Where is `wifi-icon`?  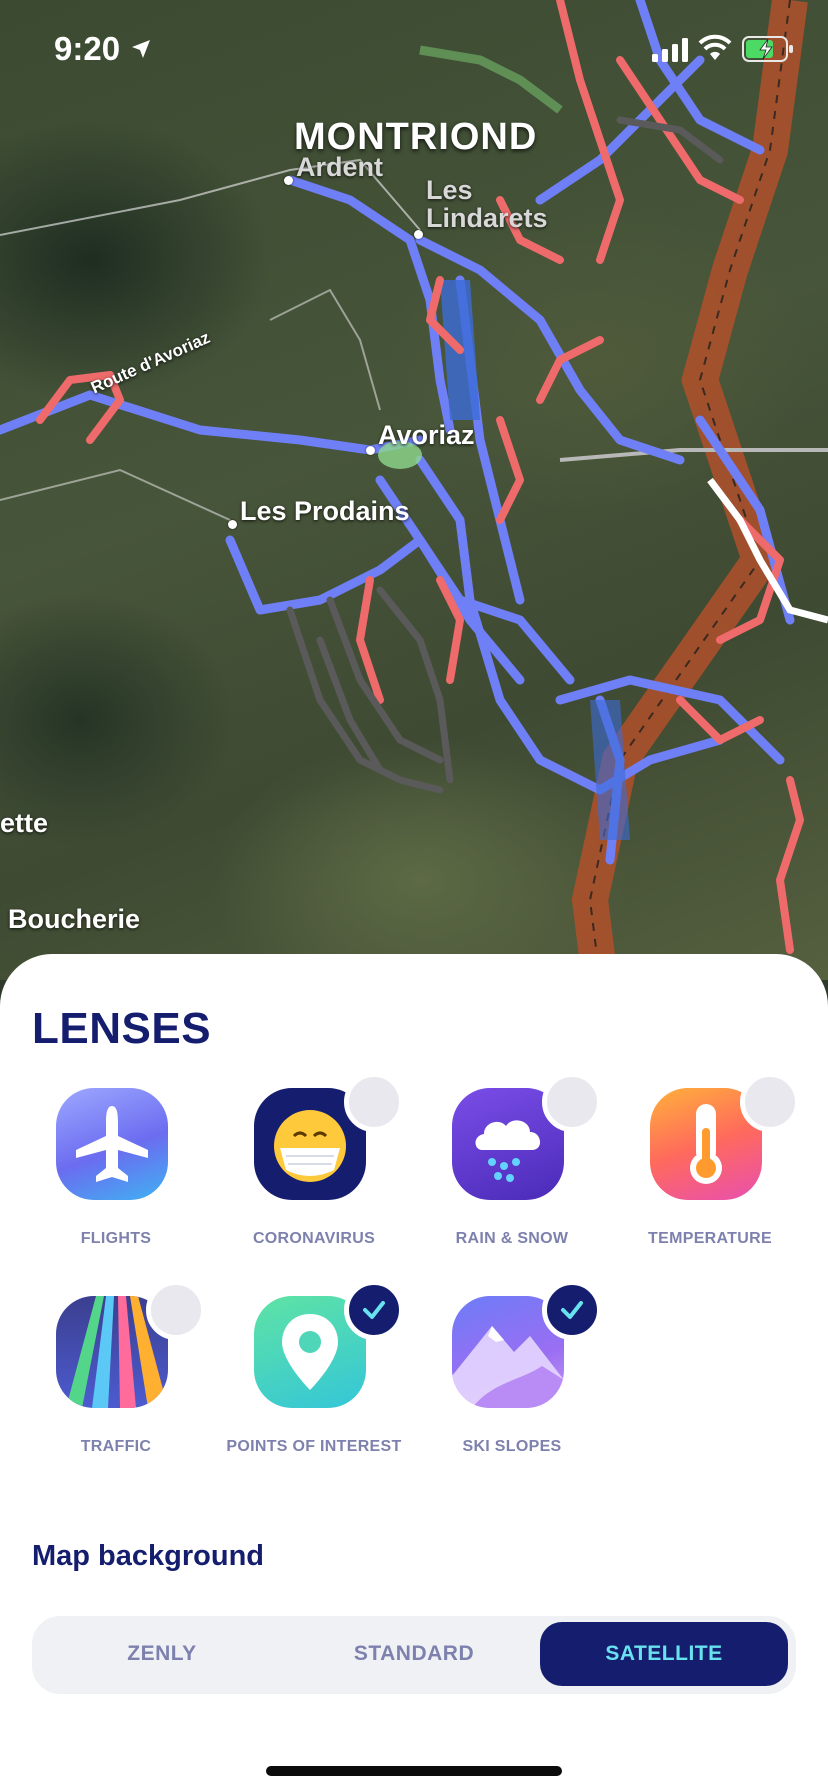
wifi-icon is located at coordinates (715, 47).